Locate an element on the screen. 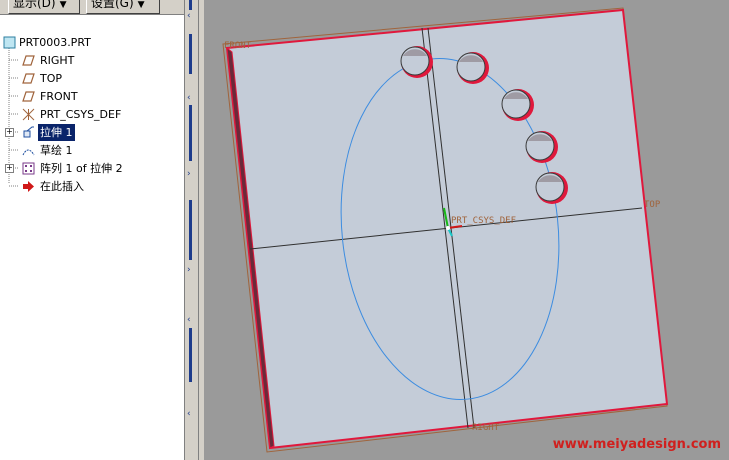 The width and height of the screenshot is (729, 460). tree-item-label: PRT_CSYS_DEF is located at coordinates (81, 114).